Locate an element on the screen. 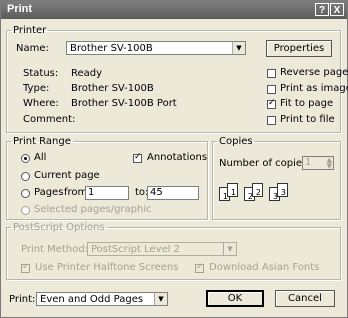 Image resolution: width=348 pixels, height=318 pixels. print-subset-select: Even and Odd Pages ▼ is located at coordinates (102, 299).